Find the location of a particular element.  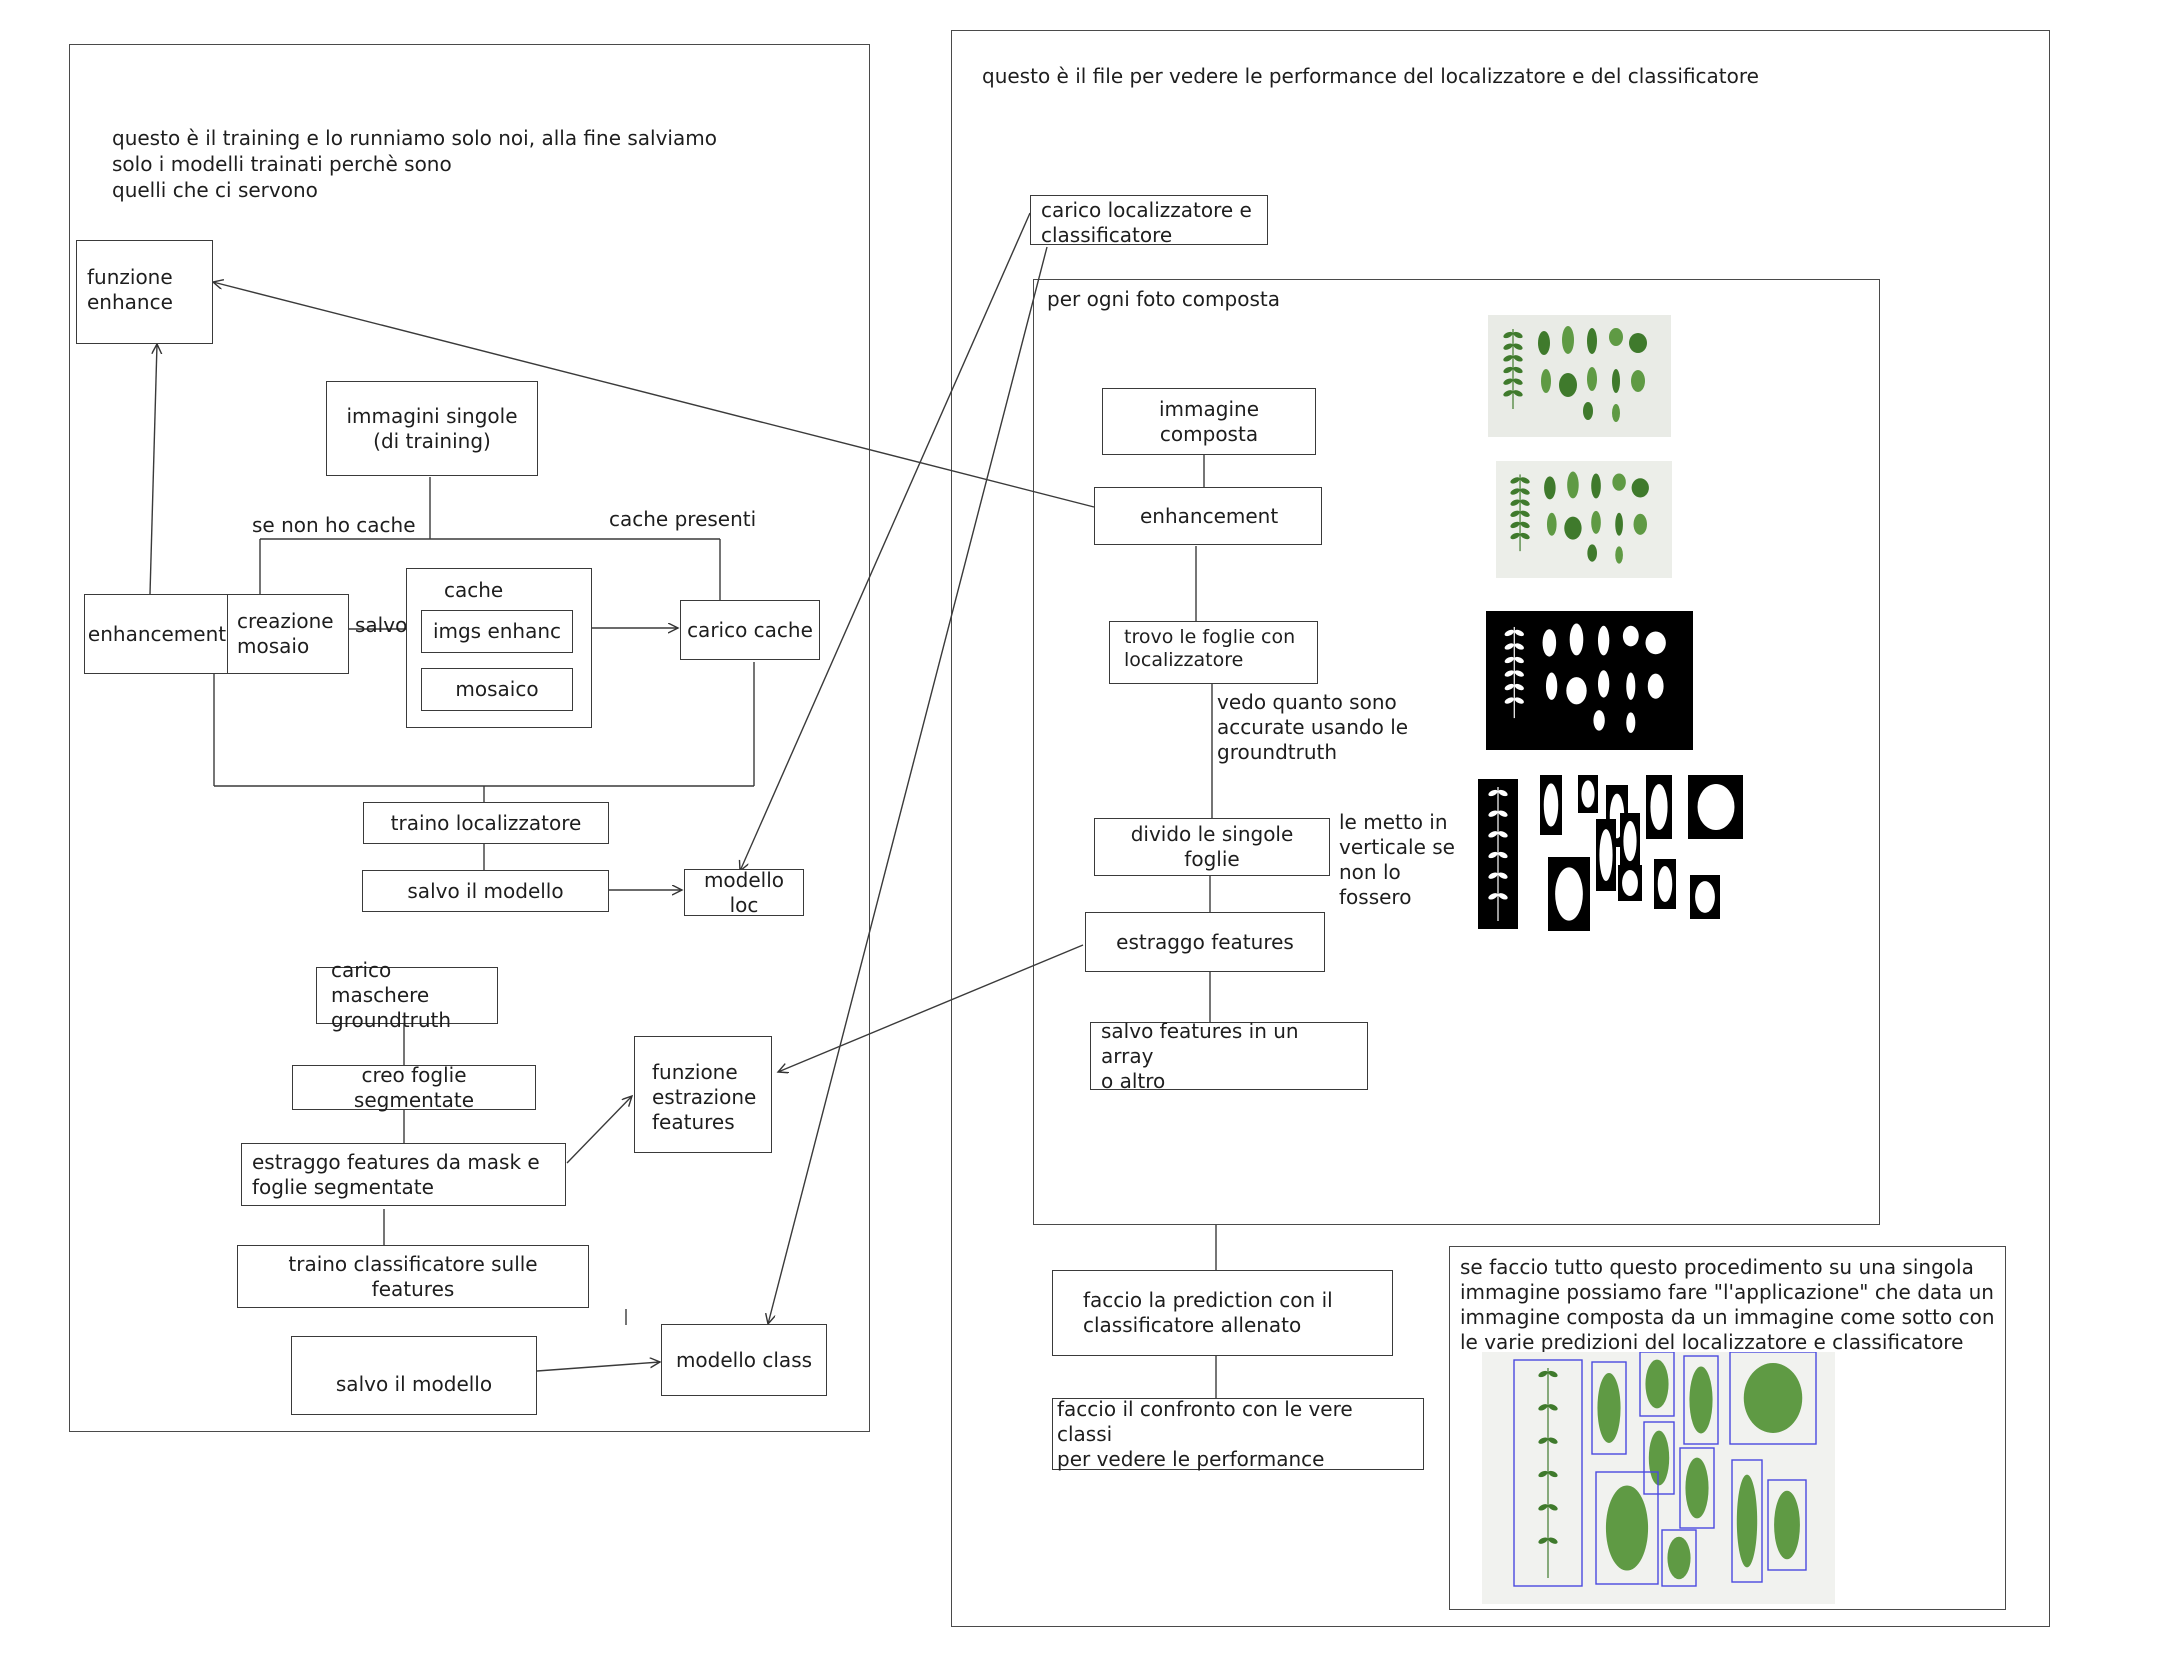

salvo-modello-class-box: salvo il modello is located at coordinates (414, 1375).